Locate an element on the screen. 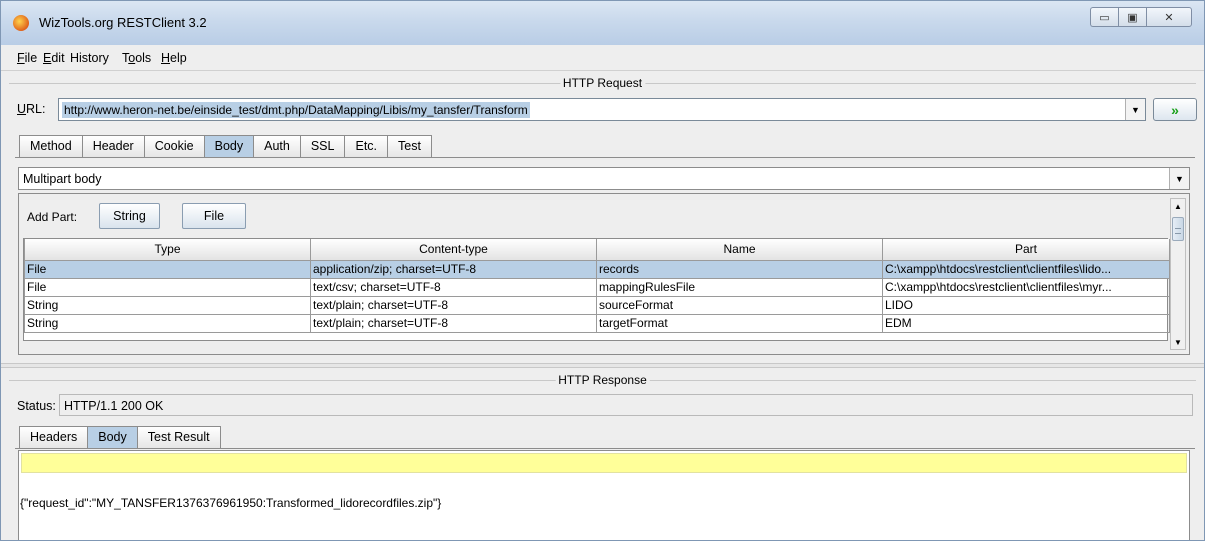  cell-name: records is located at coordinates (739, 269).